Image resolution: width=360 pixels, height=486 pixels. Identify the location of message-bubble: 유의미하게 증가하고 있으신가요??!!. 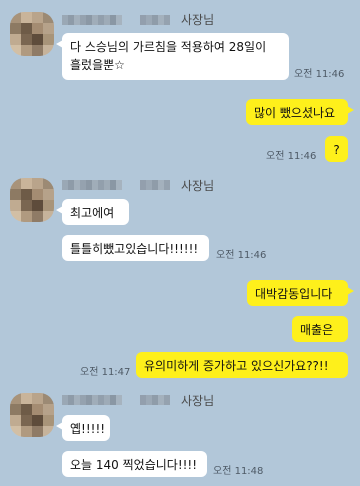
(242, 365).